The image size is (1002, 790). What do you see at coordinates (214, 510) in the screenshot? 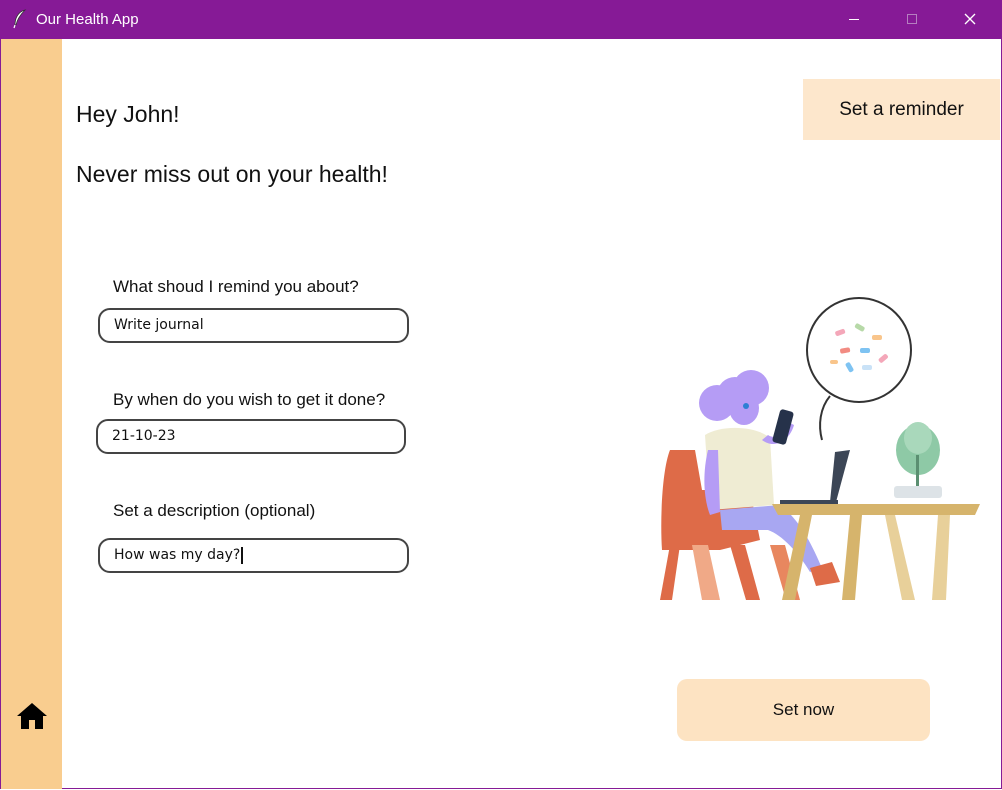
I see `description-label: Set a description (optional)` at bounding box center [214, 510].